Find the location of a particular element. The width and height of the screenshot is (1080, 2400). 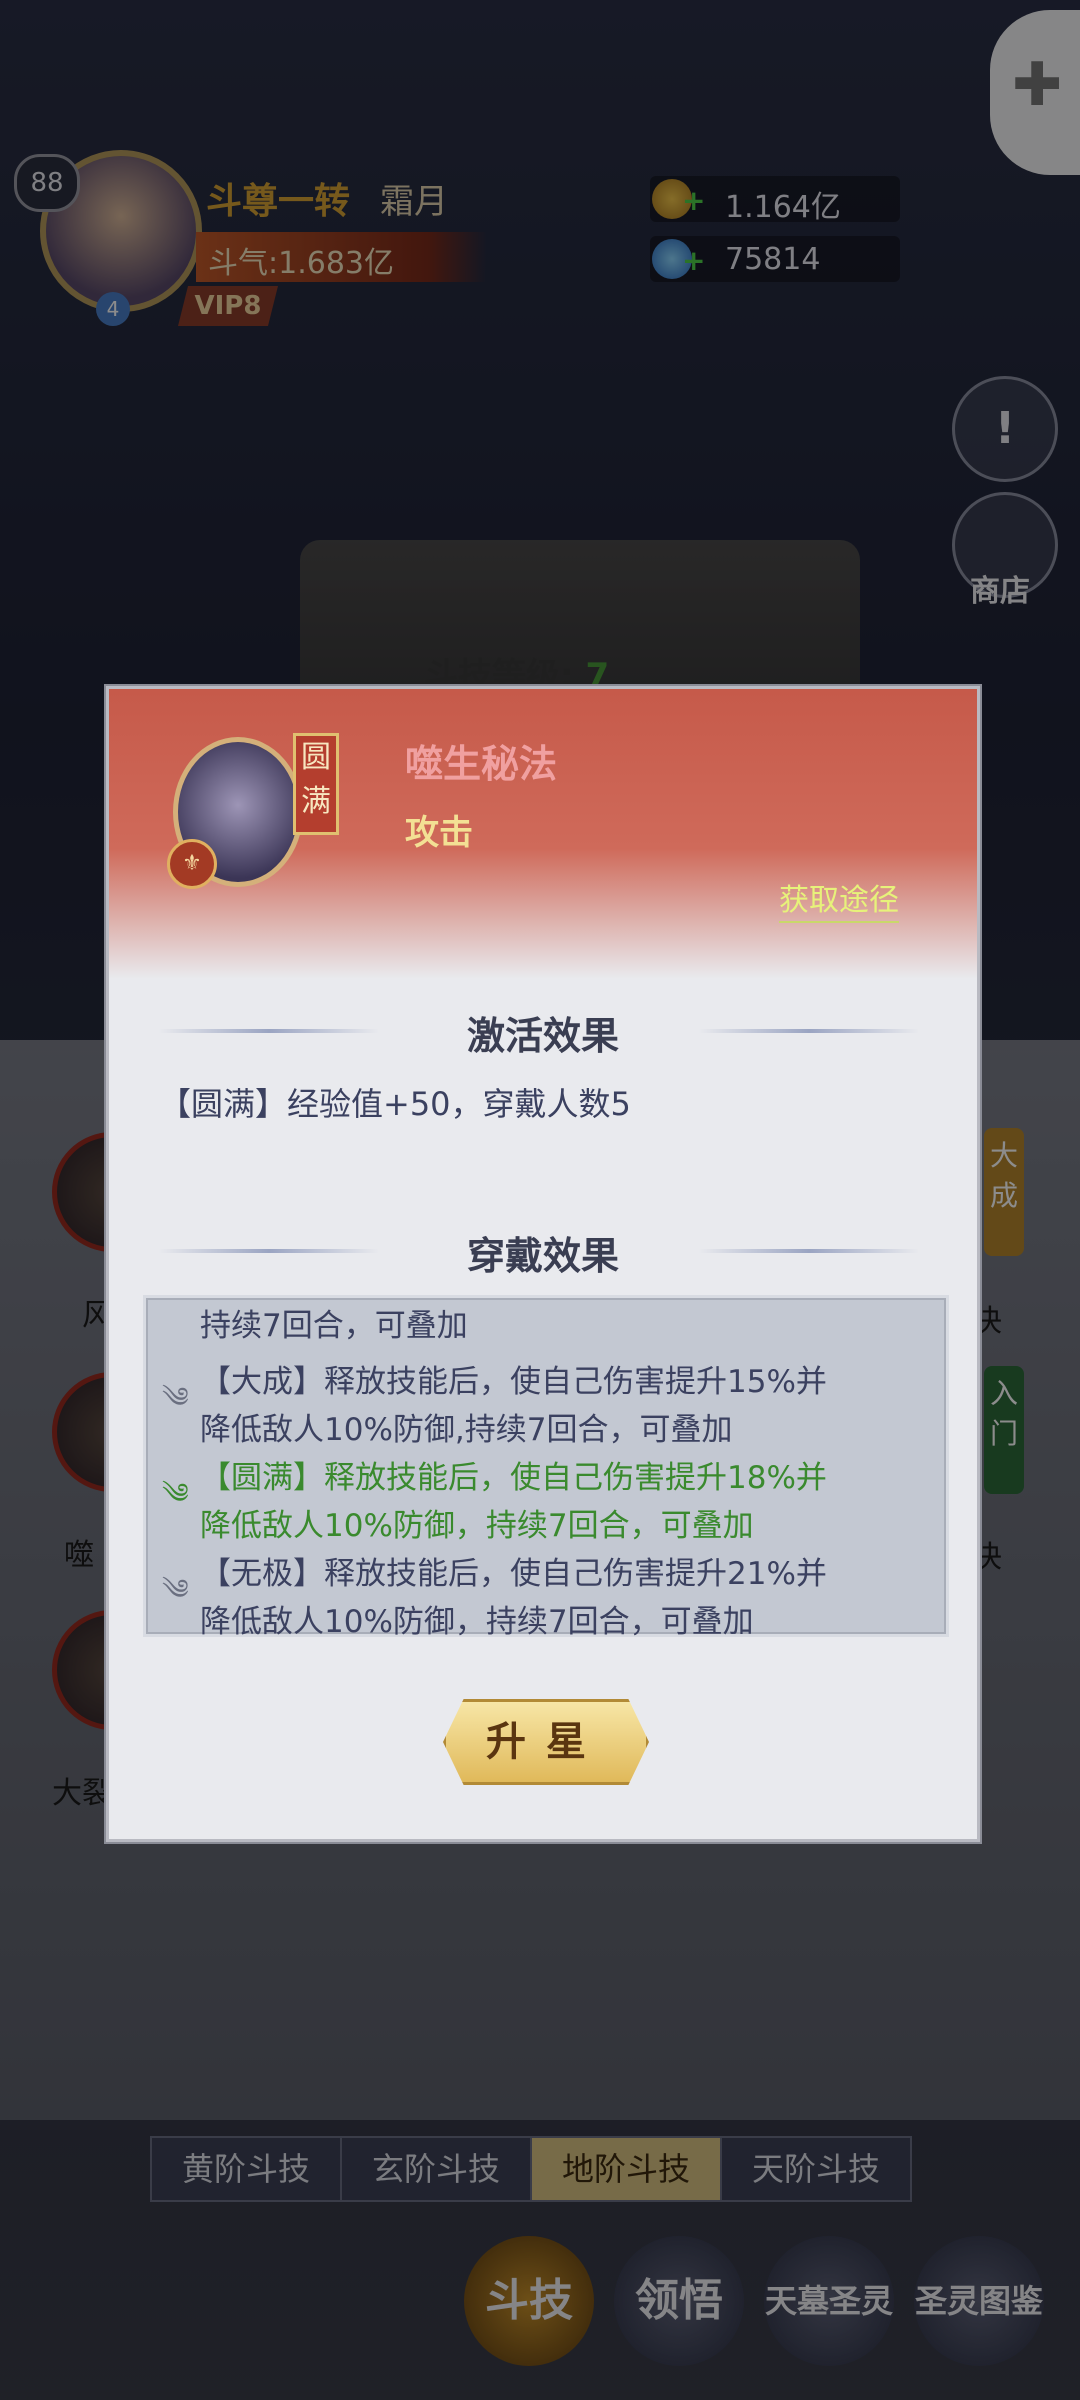

wear-effect-line: 【无极】释放技能后，使自己伤害提升21%并 is located at coordinates (513, 1574).